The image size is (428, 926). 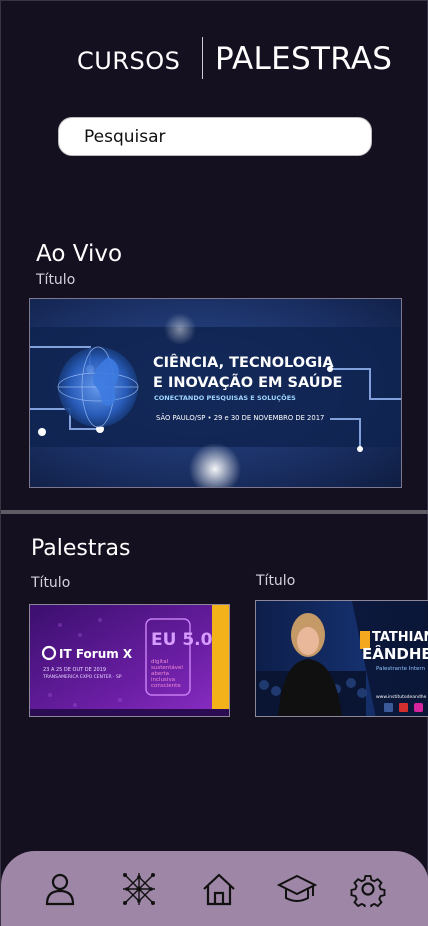 I want to click on poster-venue: TRANSAMERICA EXPO CENTER · SP, so click(x=82, y=677).